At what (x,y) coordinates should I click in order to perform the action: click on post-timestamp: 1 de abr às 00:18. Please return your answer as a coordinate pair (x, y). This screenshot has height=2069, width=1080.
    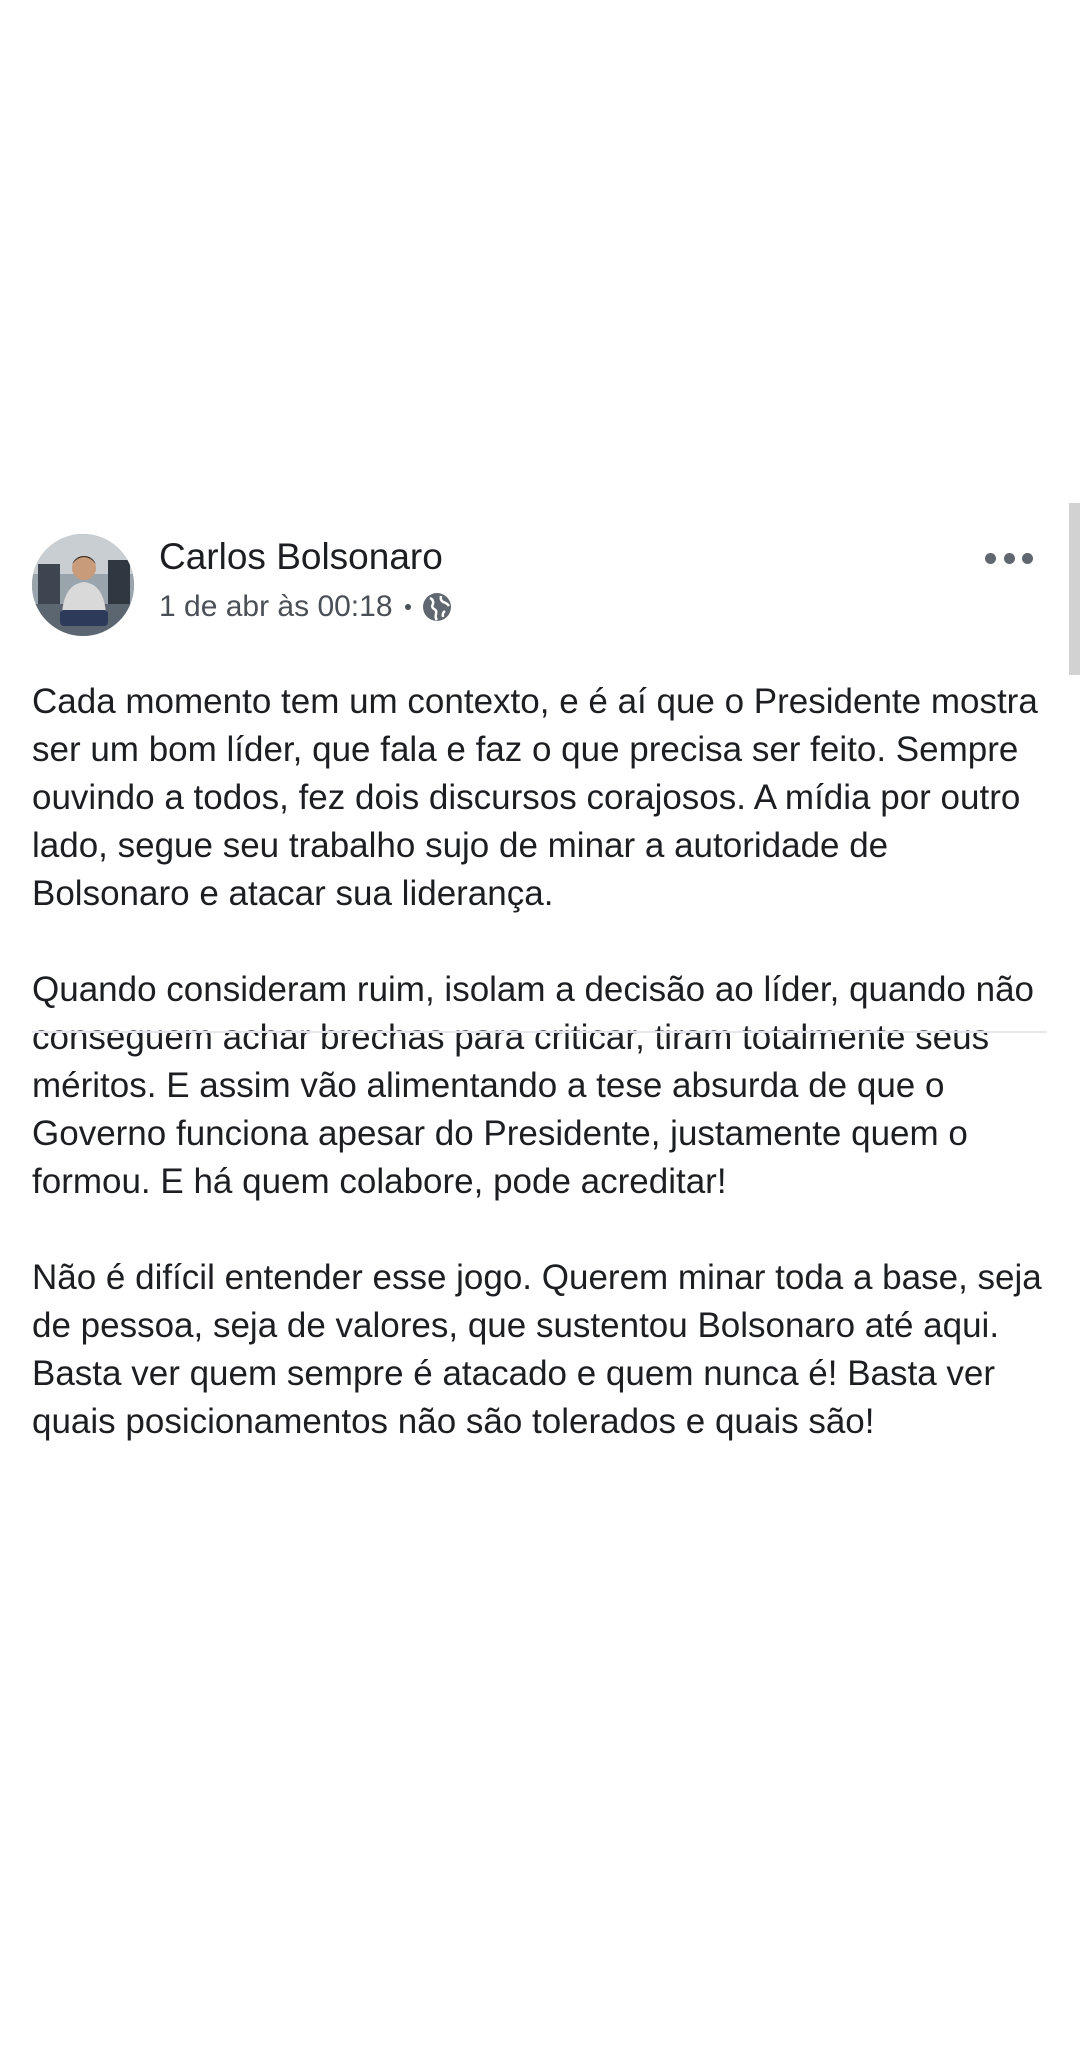
    Looking at the image, I should click on (276, 607).